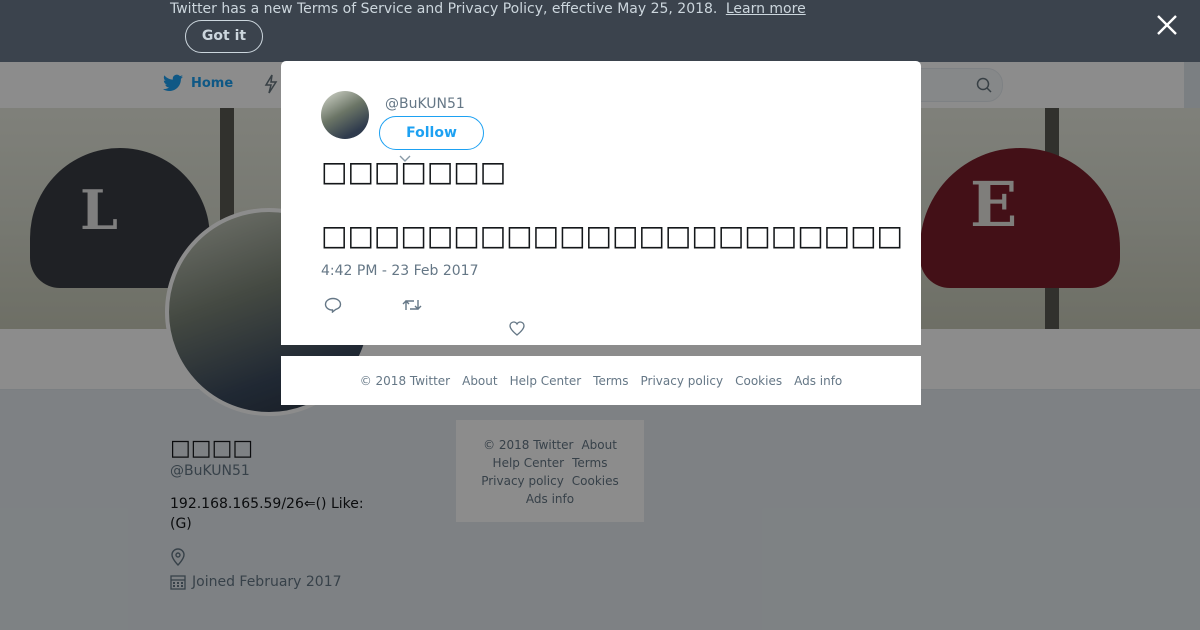 The width and height of the screenshot is (1200, 630). What do you see at coordinates (425, 104) in the screenshot?
I see `tweet-author-handle: @BuKUN51` at bounding box center [425, 104].